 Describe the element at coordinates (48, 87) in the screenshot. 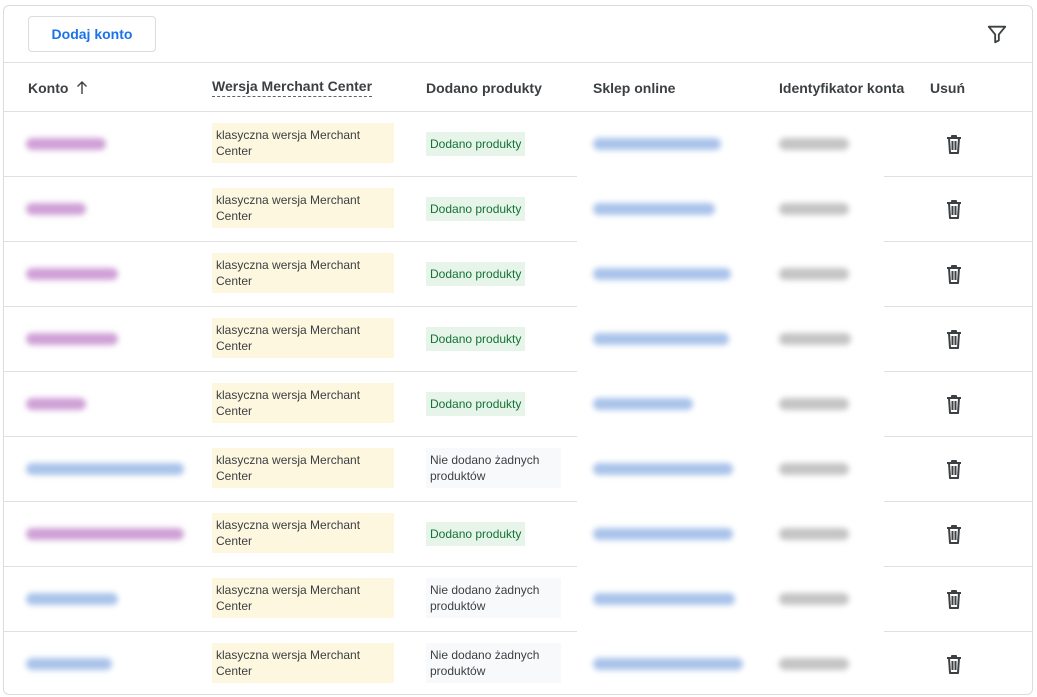

I see `column-account-label: Konto` at that location.